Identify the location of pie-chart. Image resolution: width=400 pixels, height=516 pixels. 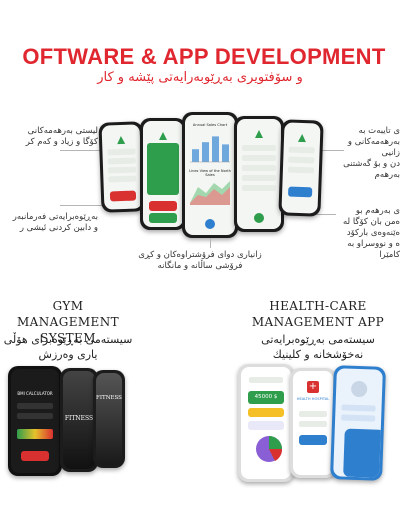
(269, 449).